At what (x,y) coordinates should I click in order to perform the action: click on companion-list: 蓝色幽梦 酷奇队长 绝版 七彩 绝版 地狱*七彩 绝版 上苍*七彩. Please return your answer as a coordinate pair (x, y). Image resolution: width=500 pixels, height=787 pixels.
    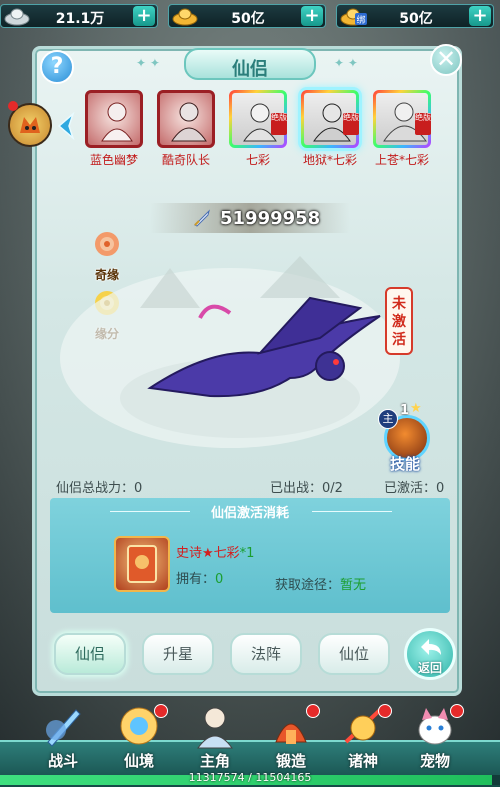
    Looking at the image, I should click on (264, 130).